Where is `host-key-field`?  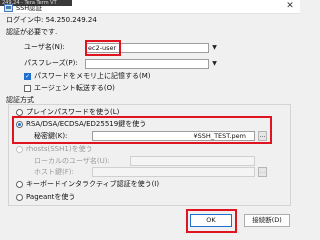
host-key-field is located at coordinates (173, 172).